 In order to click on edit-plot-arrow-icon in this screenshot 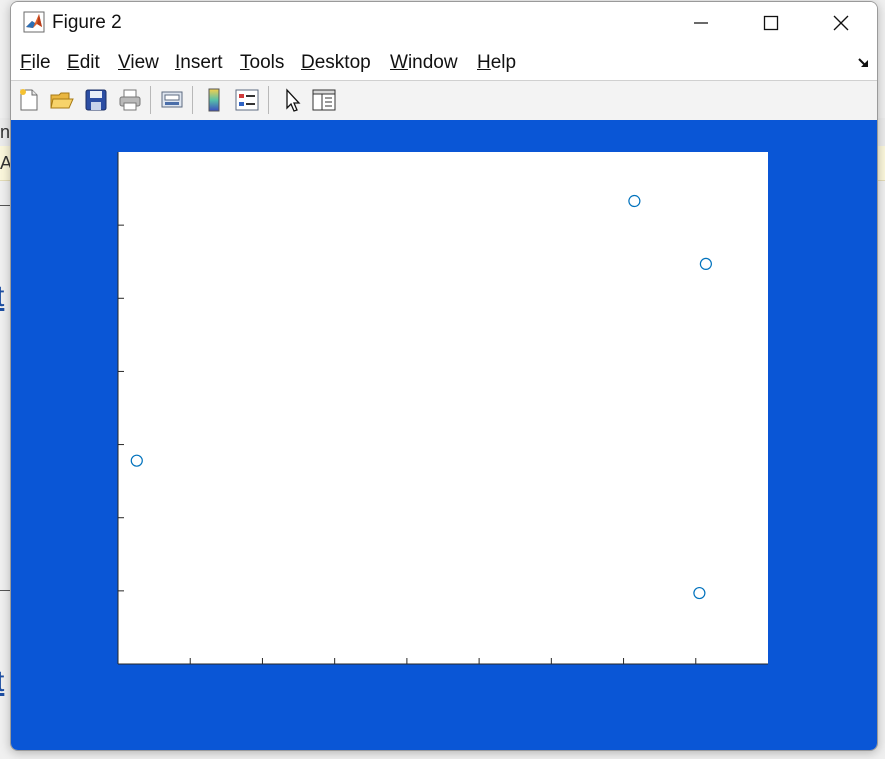, I will do `click(293, 100)`.